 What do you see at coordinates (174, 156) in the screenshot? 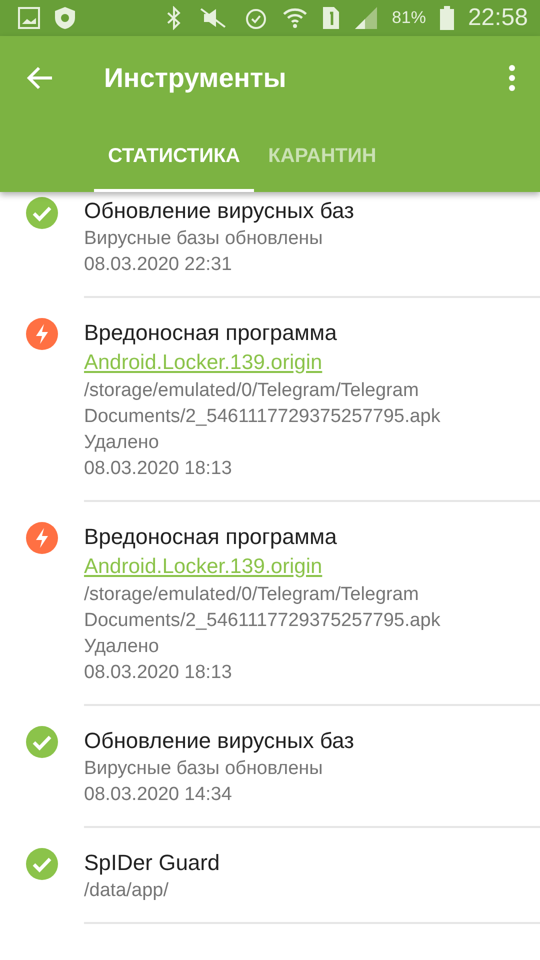
I see `tab: СТАТИСТИКА` at bounding box center [174, 156].